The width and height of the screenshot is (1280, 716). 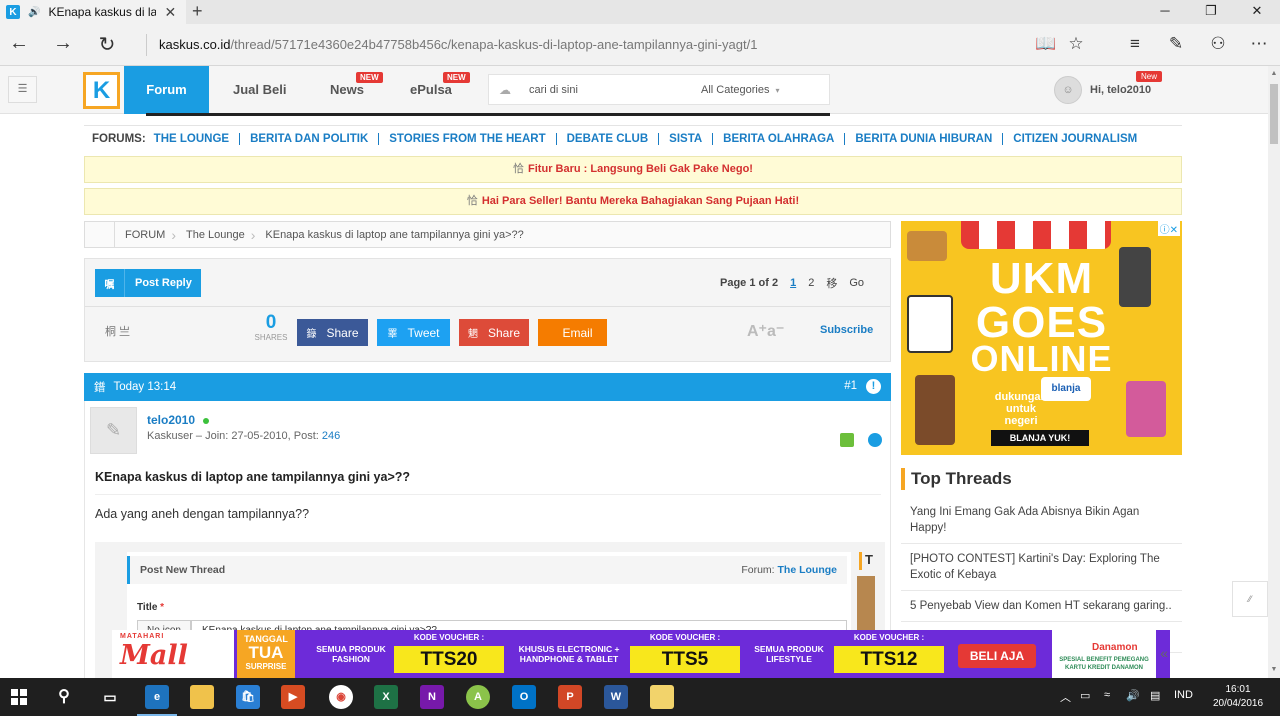 I want to click on menu-icon: ☰, so click(x=22, y=89).